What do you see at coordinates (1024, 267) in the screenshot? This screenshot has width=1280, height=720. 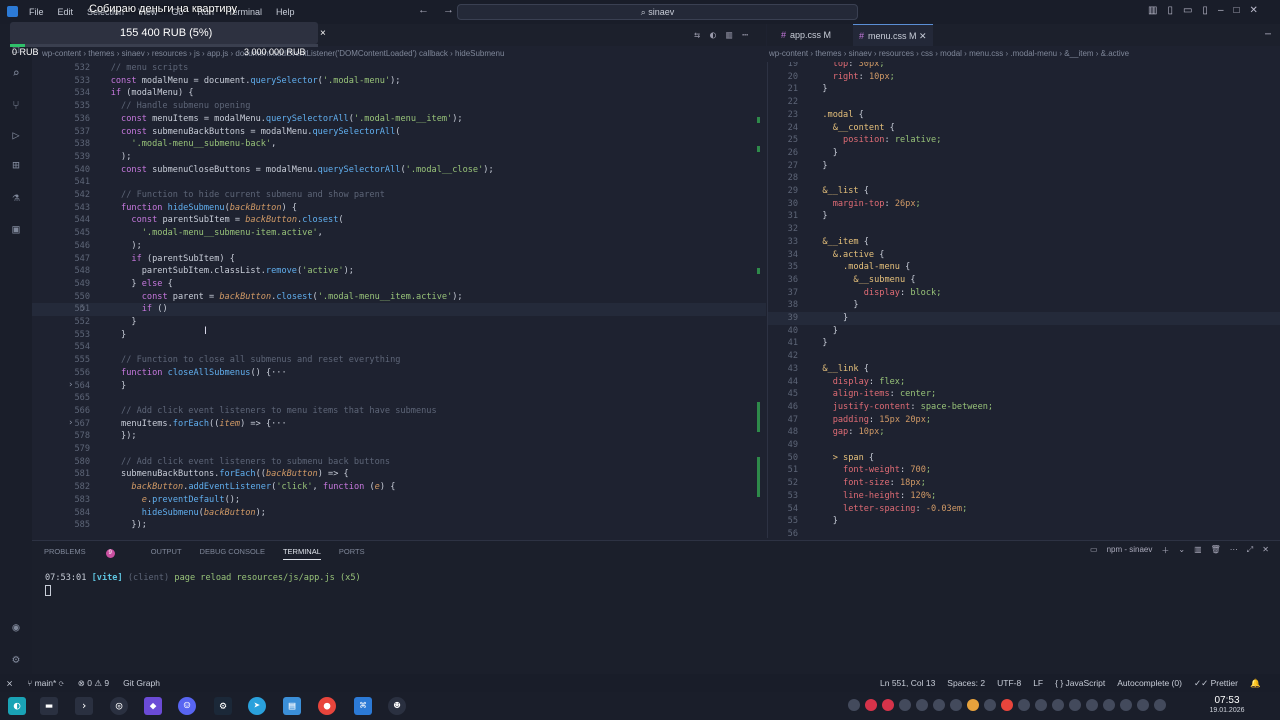 I see `code-line: 35 .modal-menu {` at bounding box center [1024, 267].